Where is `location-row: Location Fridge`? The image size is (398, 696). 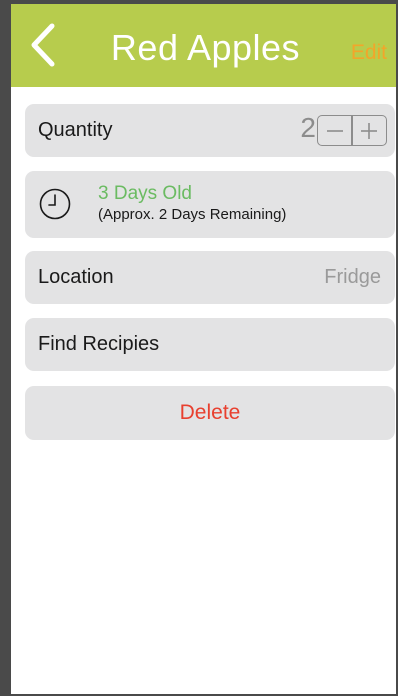
location-row: Location Fridge is located at coordinates (210, 277).